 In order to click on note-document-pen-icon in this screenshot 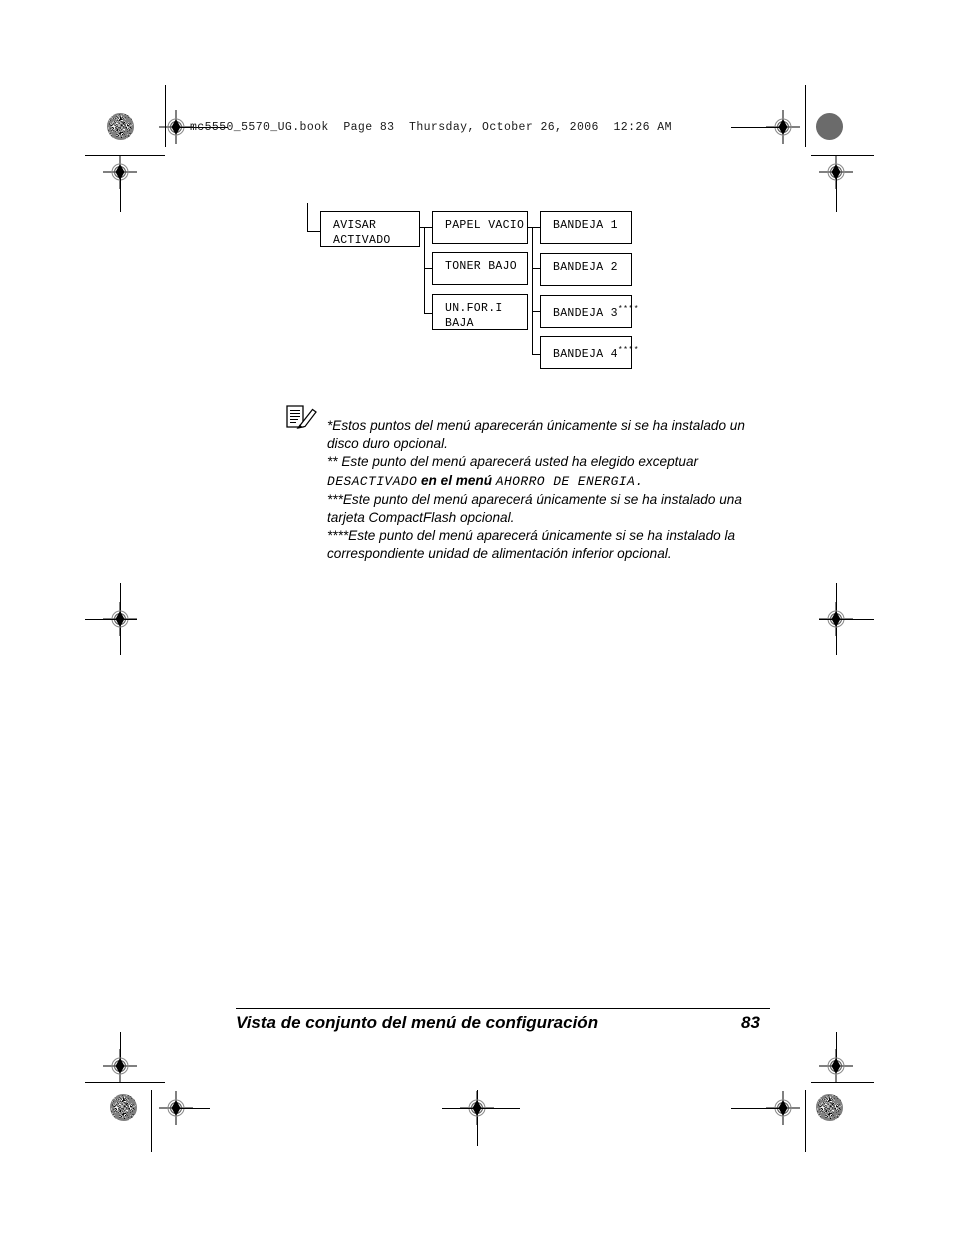, I will do `click(302, 421)`.